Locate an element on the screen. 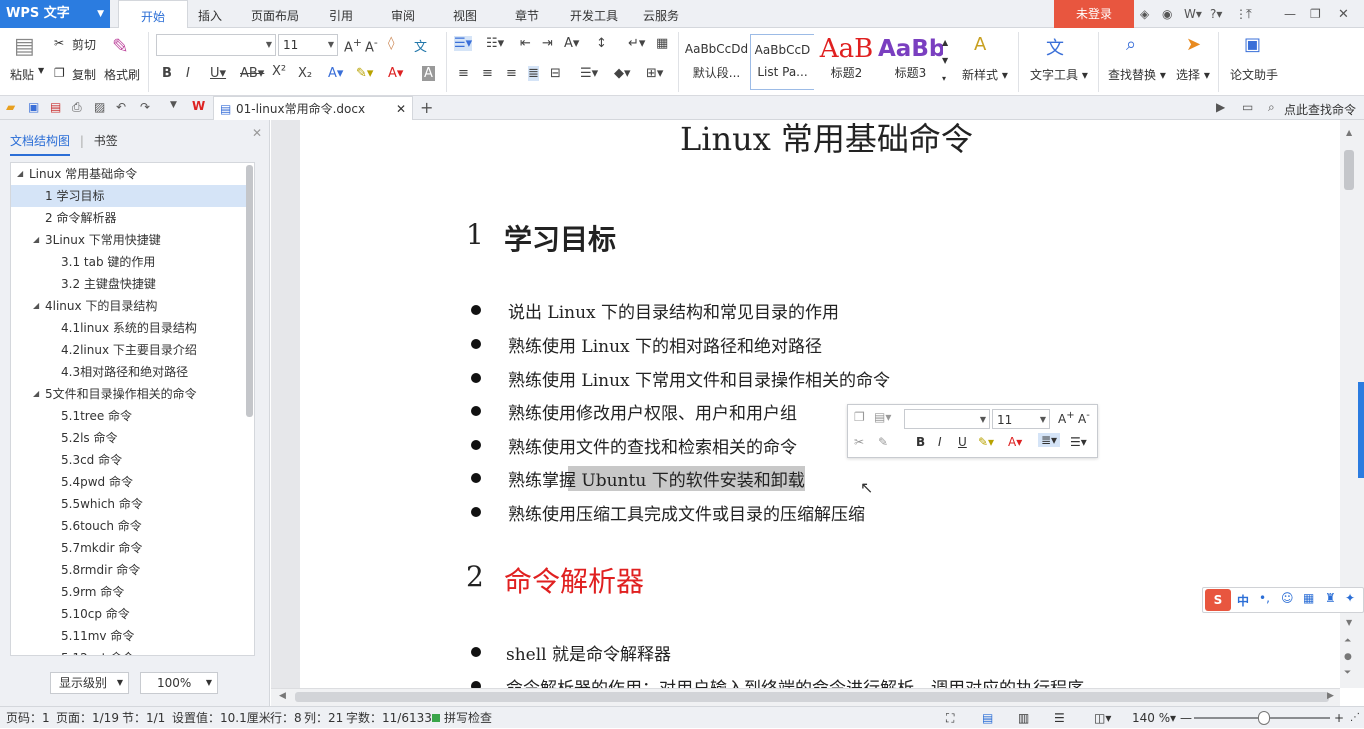 Image resolution: width=1364 pixels, height=729 pixels. scroll-left-icon: ◀ is located at coordinates (282, 696).